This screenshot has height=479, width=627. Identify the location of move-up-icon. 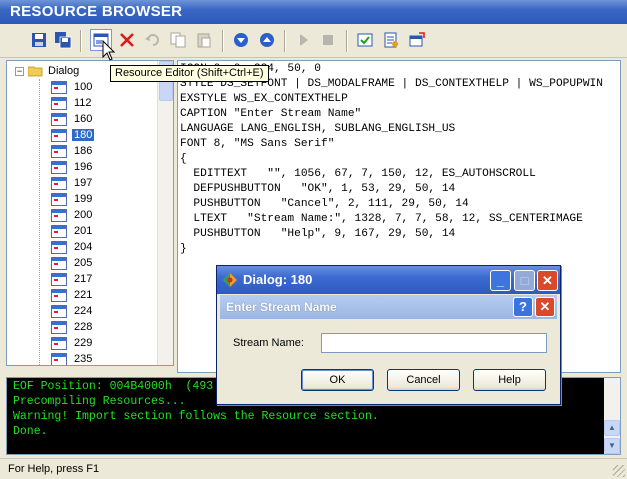
(267, 40).